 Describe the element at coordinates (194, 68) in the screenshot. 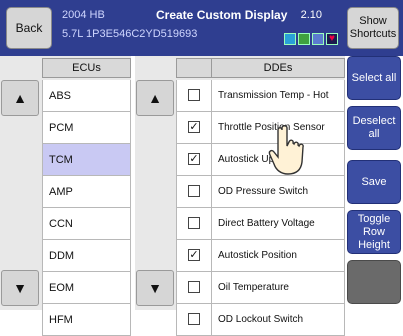

I see `checkbox-column-header` at that location.